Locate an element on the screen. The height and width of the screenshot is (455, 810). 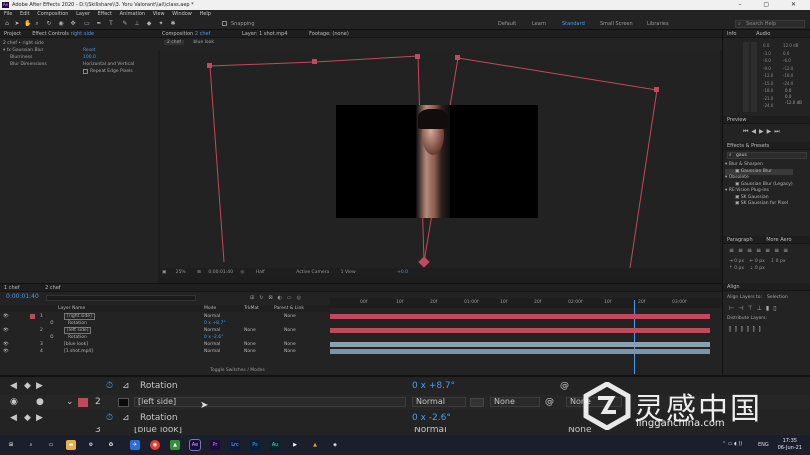
tab-footage: Footage: (none) is located at coordinates (329, 34).